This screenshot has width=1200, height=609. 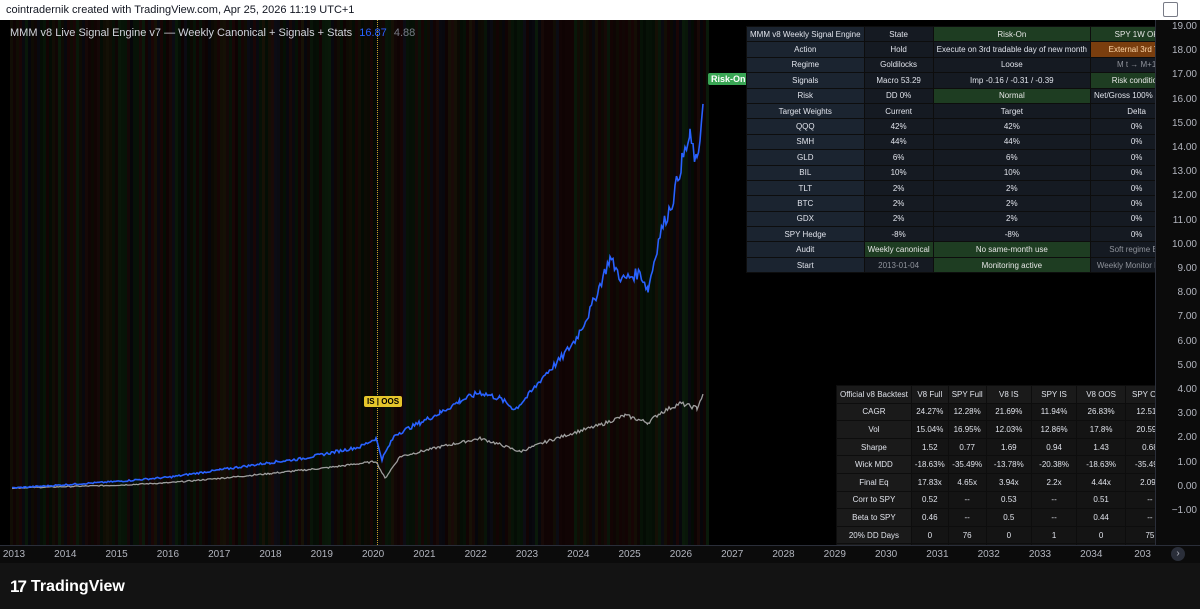 I want to click on time-tick: 2026, so click(x=681, y=554).